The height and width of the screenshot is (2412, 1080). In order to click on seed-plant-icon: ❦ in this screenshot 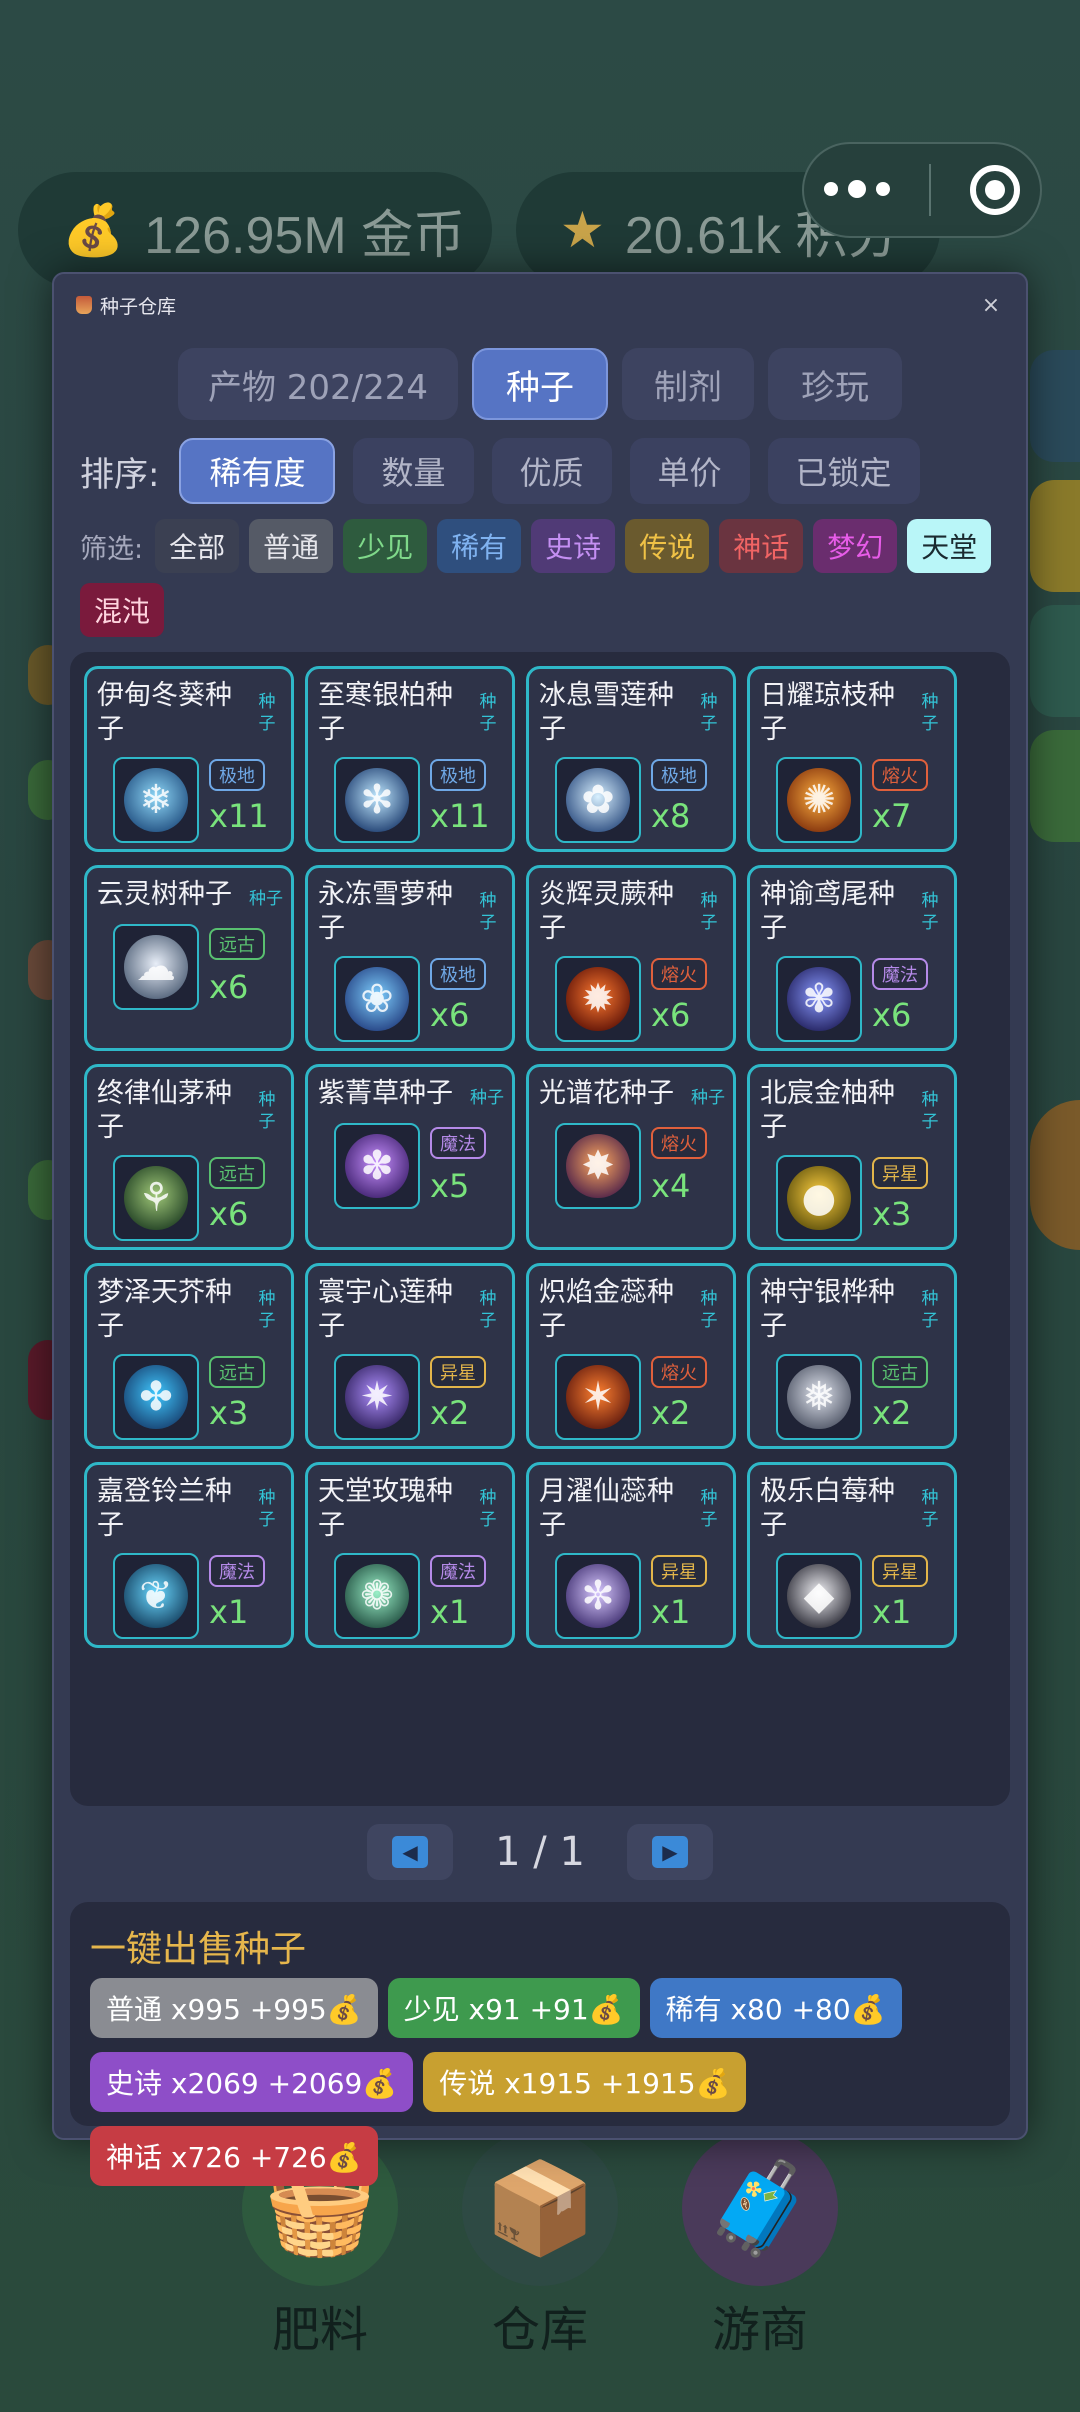, I will do `click(156, 1596)`.